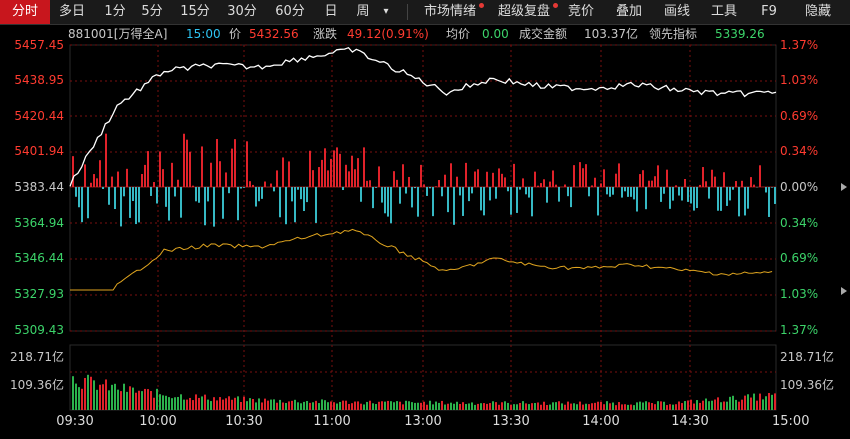  What do you see at coordinates (791, 421) in the screenshot?
I see `x-tick: 15:00` at bounding box center [791, 421].